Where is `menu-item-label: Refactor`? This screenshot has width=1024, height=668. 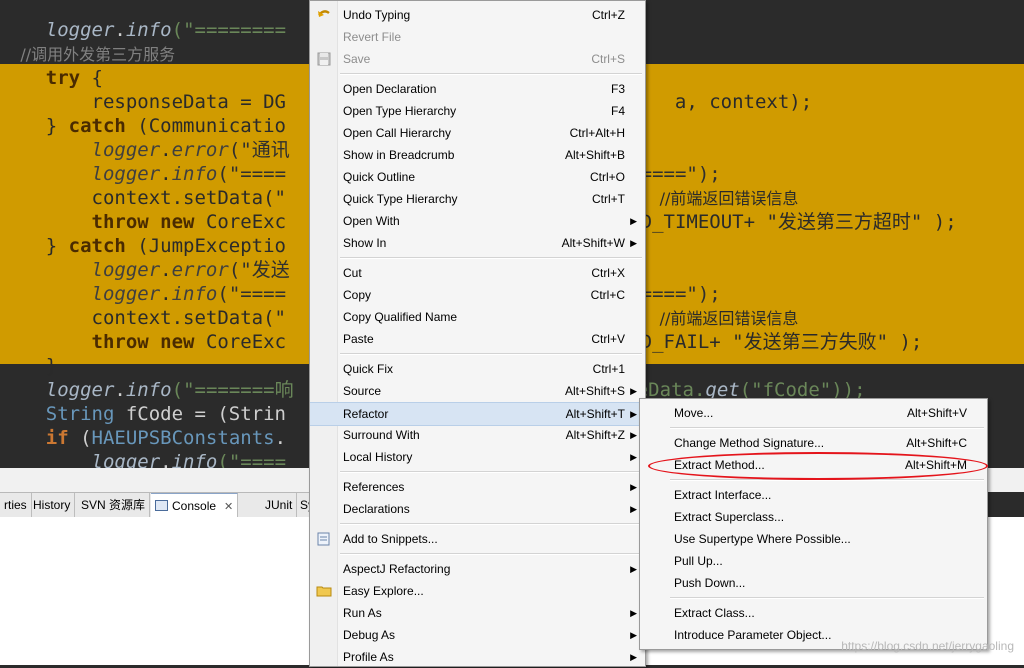
menu-item-label: Refactor is located at coordinates (366, 414).